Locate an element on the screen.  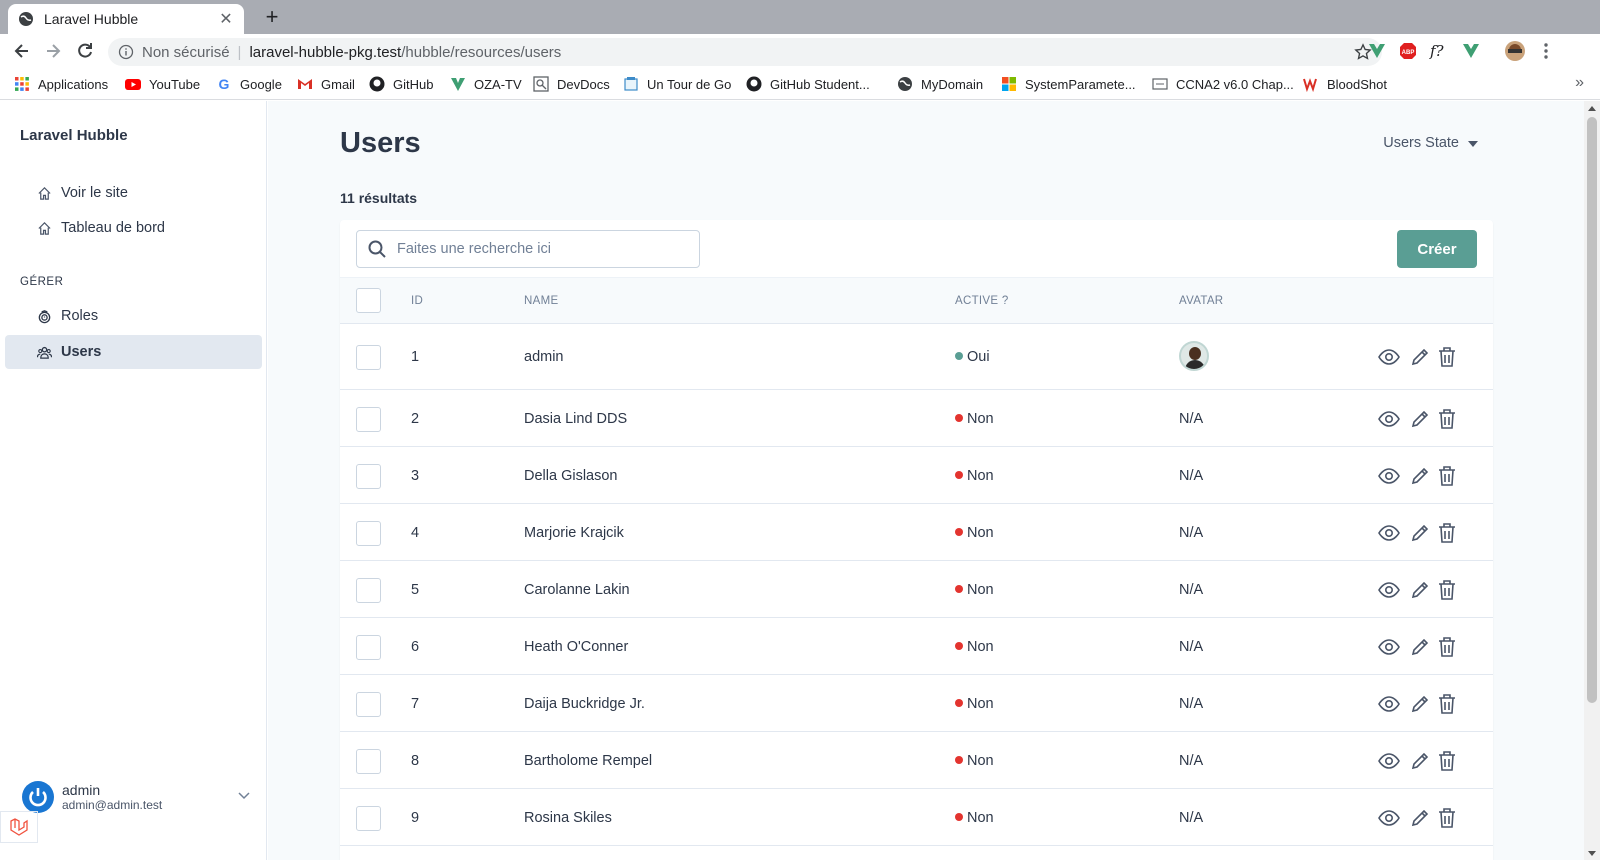
app-brand: Laravel Hubble is located at coordinates (74, 135).